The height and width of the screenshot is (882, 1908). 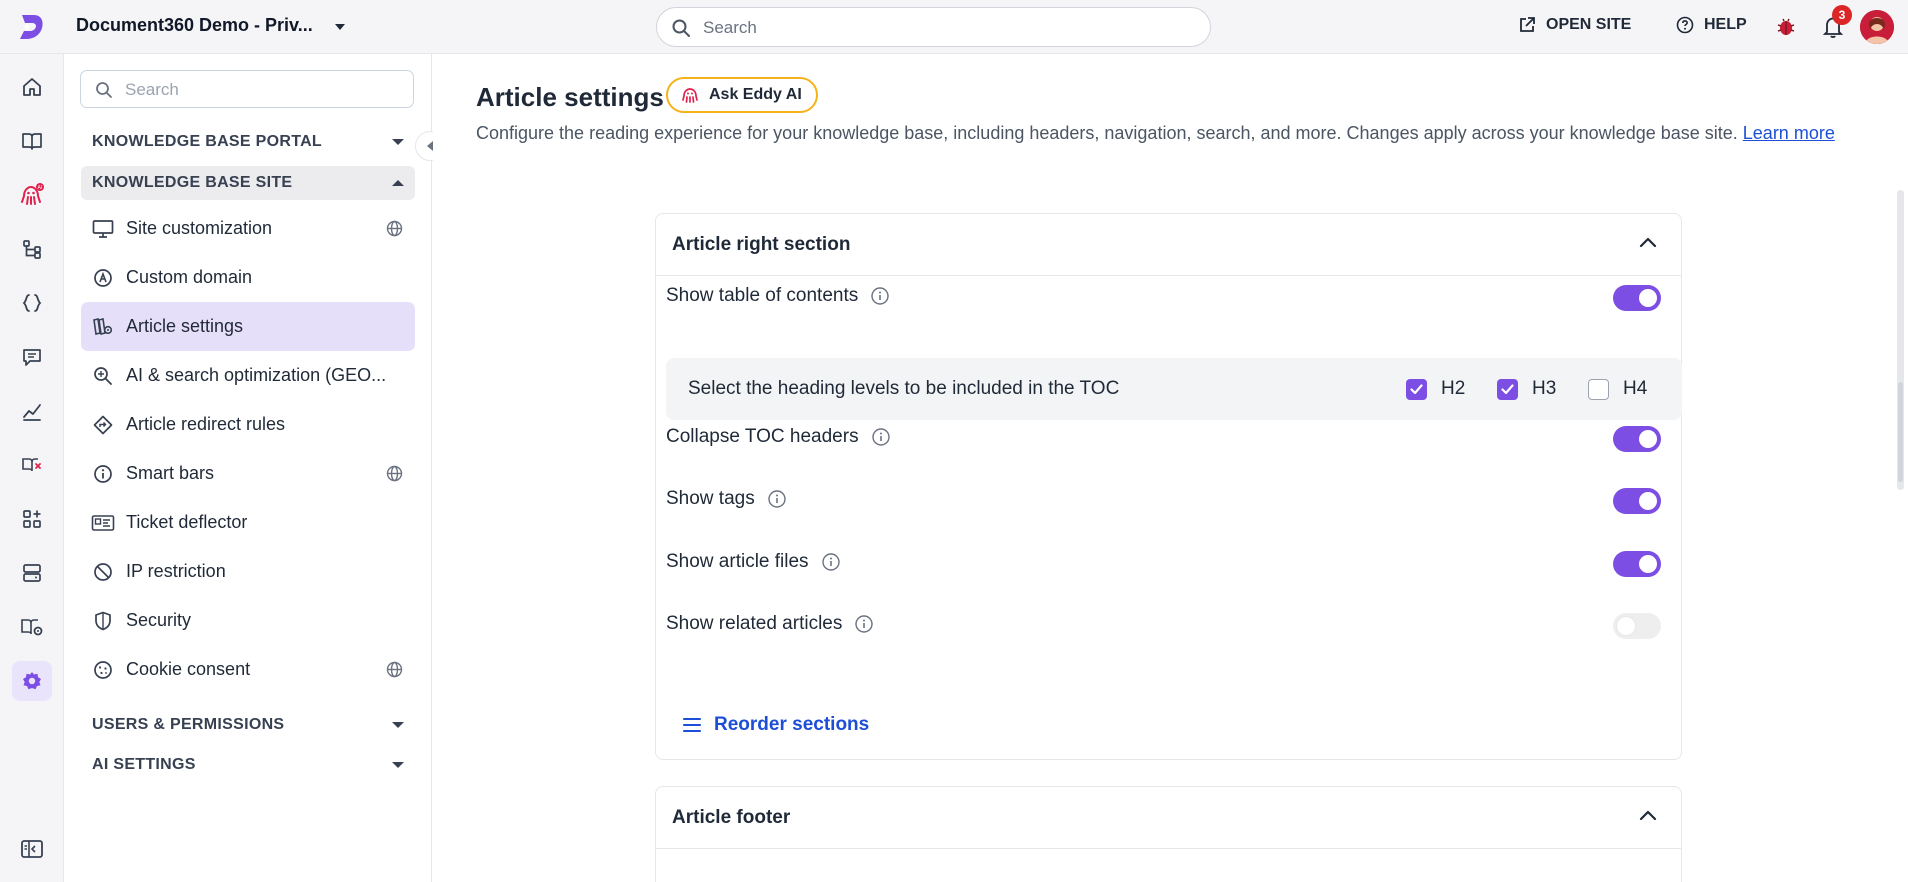 I want to click on sidebar-item-article-redirect-rules: Article redirect rules, so click(x=248, y=424).